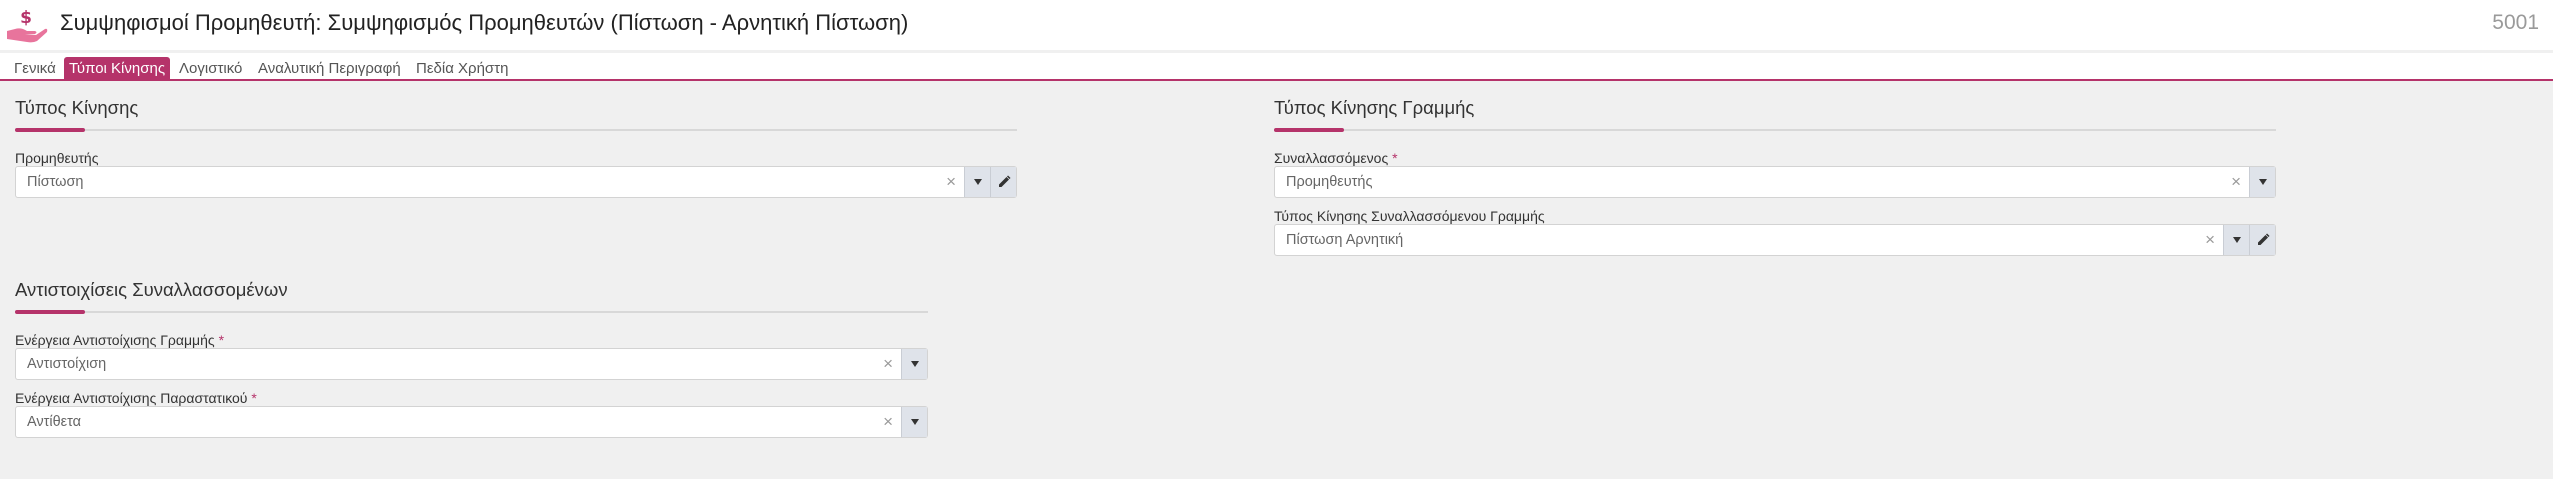 This screenshot has width=2553, height=479. I want to click on line-action-label: Ενέργεια Αντιστοίχισης Γραμμής *, so click(119, 340).